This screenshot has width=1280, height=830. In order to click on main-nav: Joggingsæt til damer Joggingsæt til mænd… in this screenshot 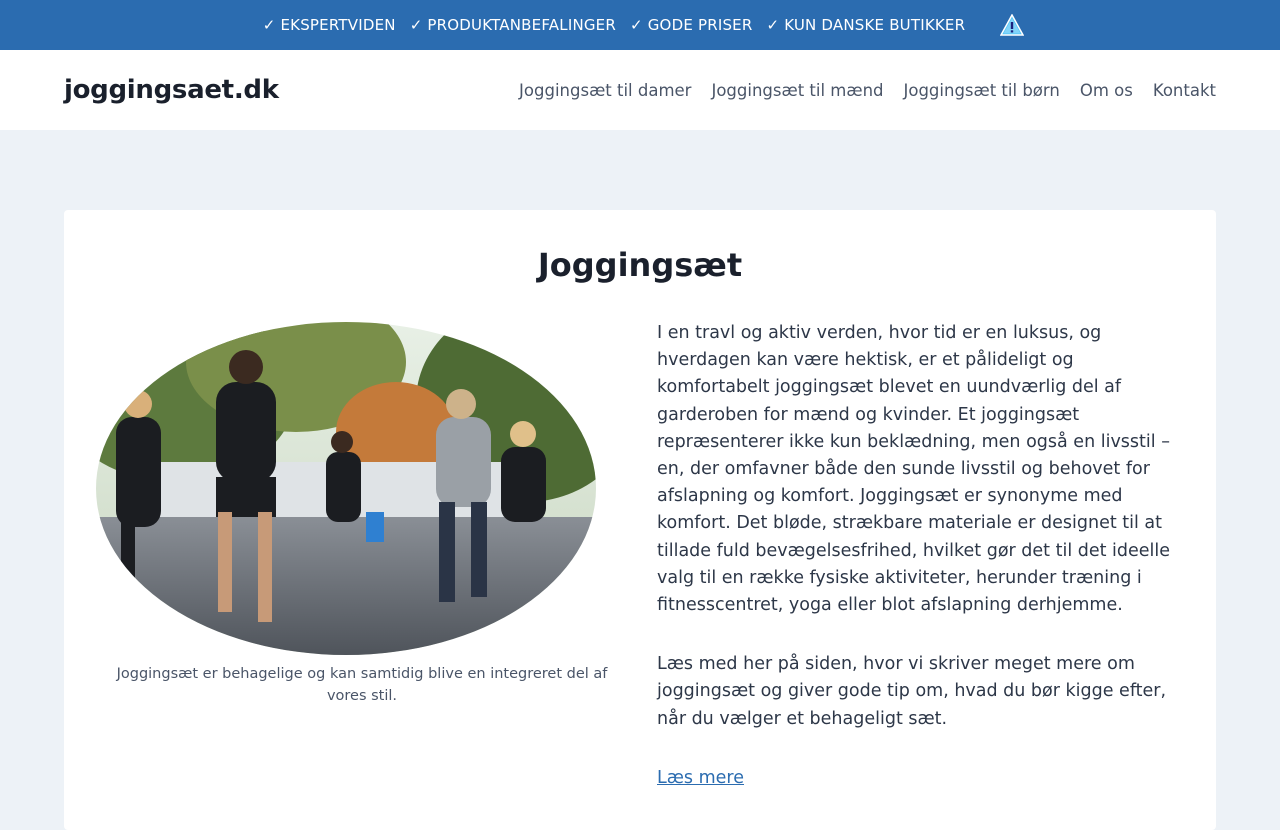, I will do `click(857, 90)`.